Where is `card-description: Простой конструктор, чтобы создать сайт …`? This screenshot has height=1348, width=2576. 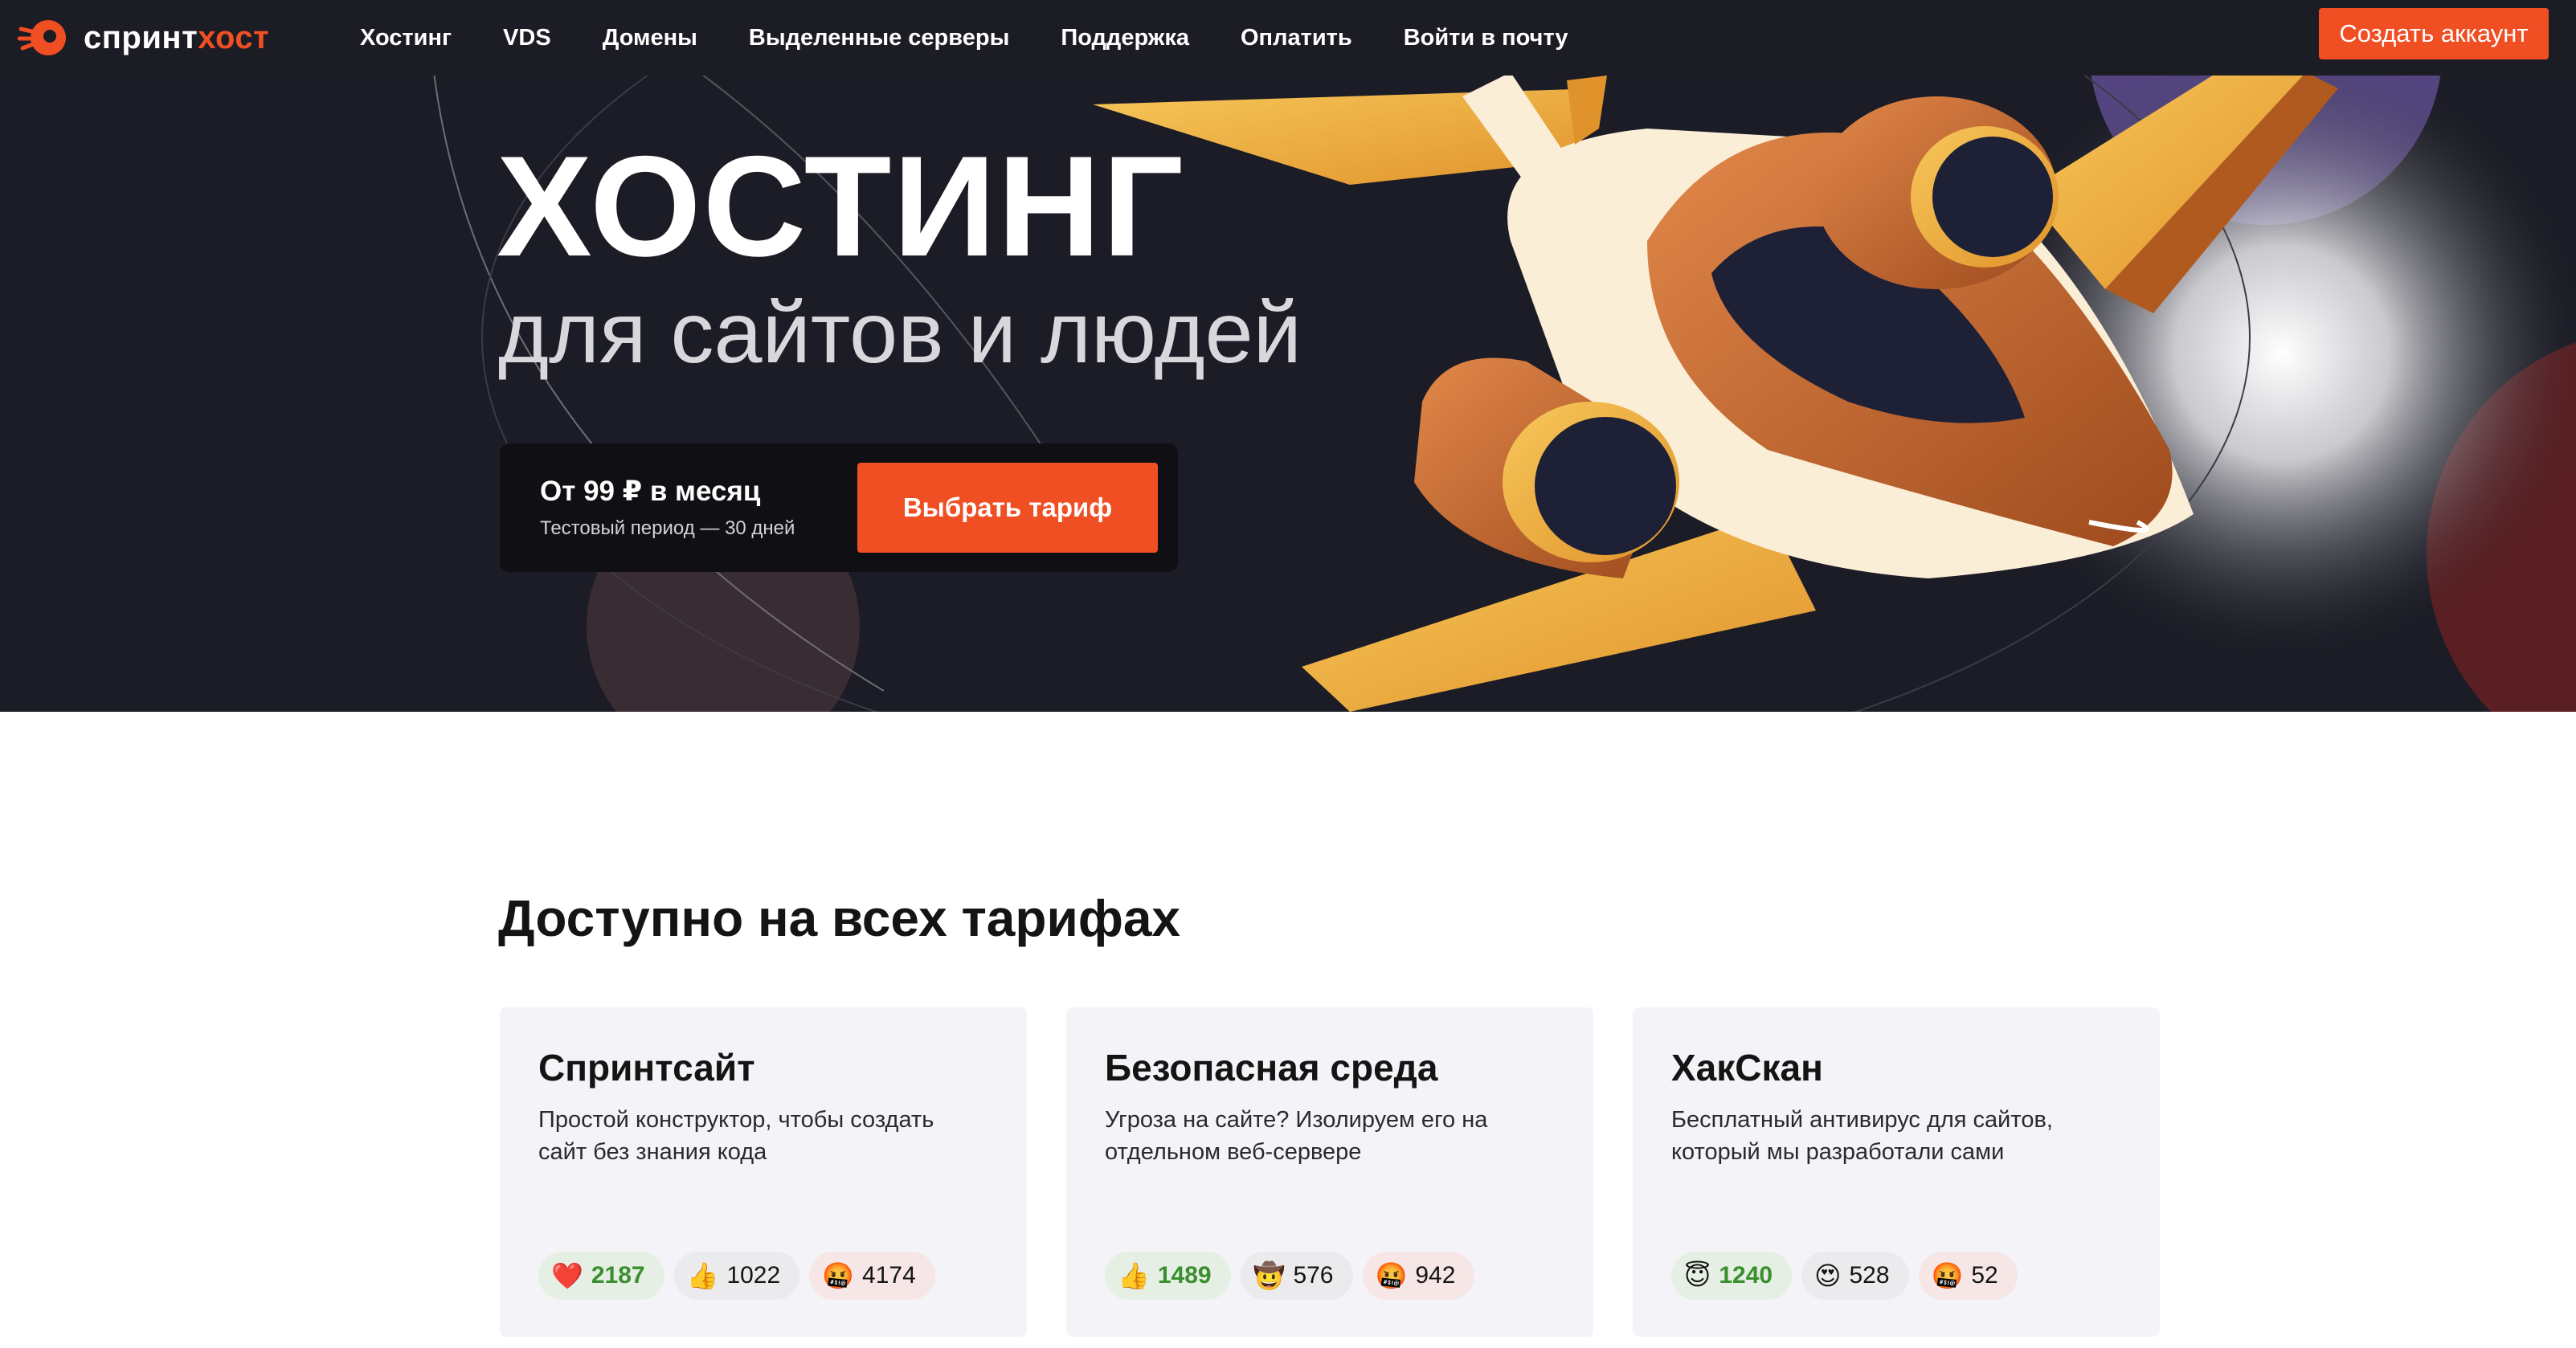 card-description: Простой конструктор, чтобы создать сайт … is located at coordinates (736, 1136).